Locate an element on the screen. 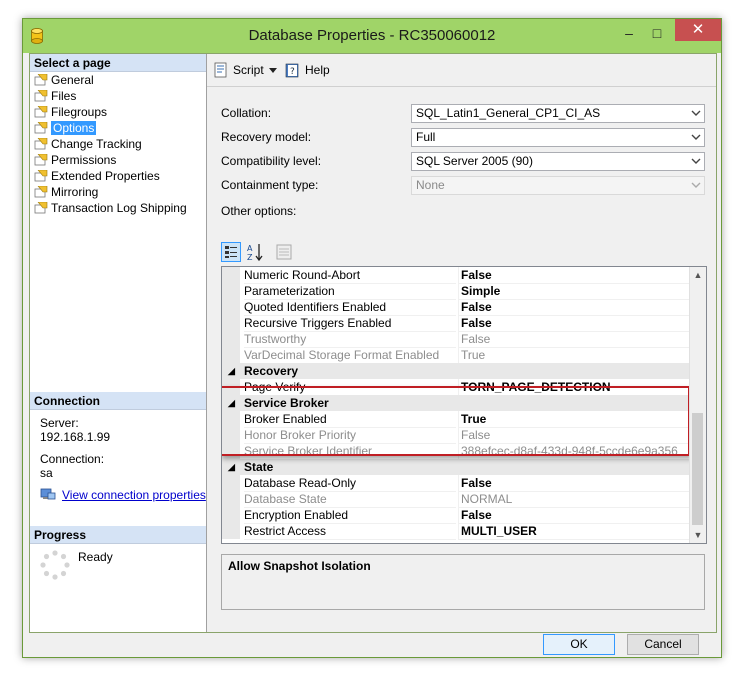 The height and width of the screenshot is (673, 742). property-value: Simple is located at coordinates (575, 291).